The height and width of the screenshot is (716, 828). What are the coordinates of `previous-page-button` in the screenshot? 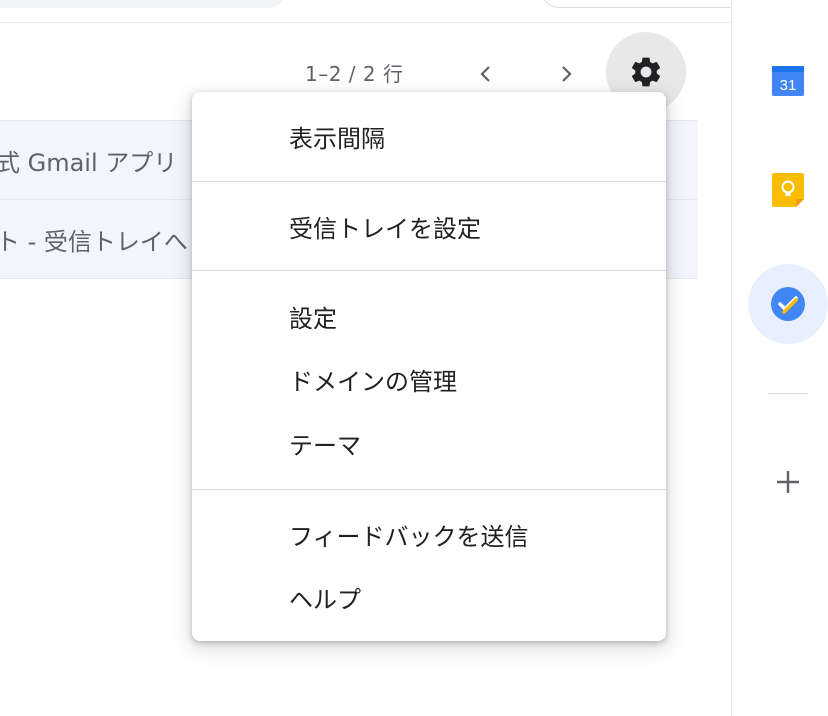 It's located at (486, 74).